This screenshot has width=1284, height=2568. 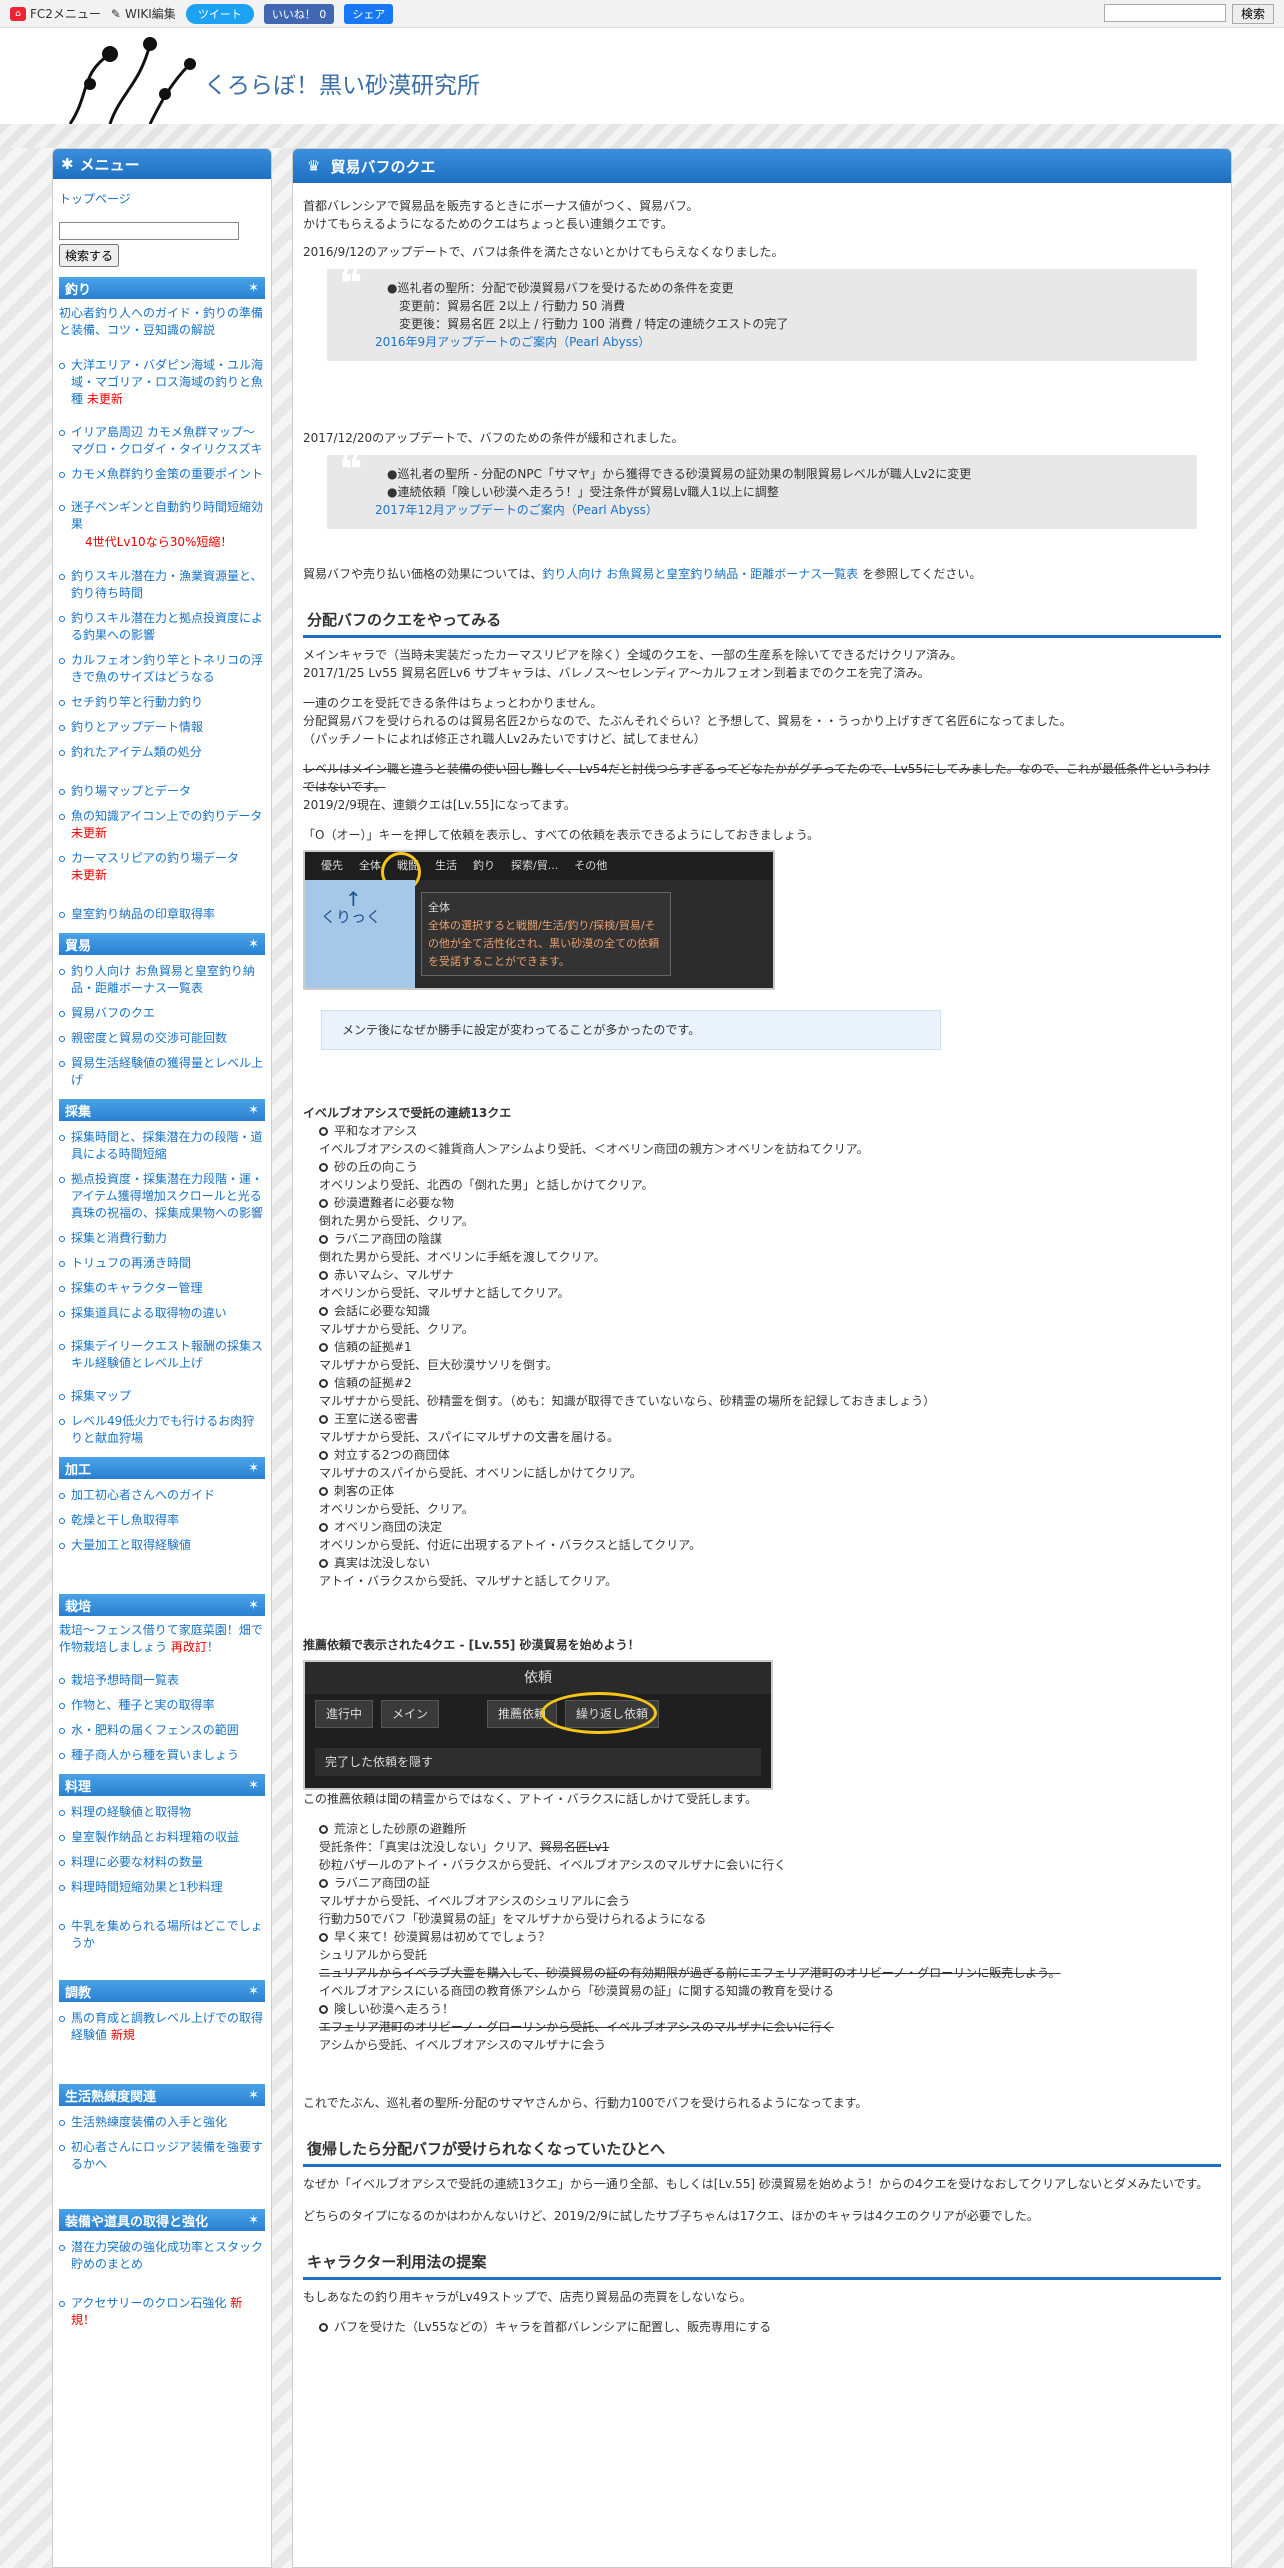 I want to click on list-item: 皇室釣り納品の印章取得率, so click(x=162, y=914).